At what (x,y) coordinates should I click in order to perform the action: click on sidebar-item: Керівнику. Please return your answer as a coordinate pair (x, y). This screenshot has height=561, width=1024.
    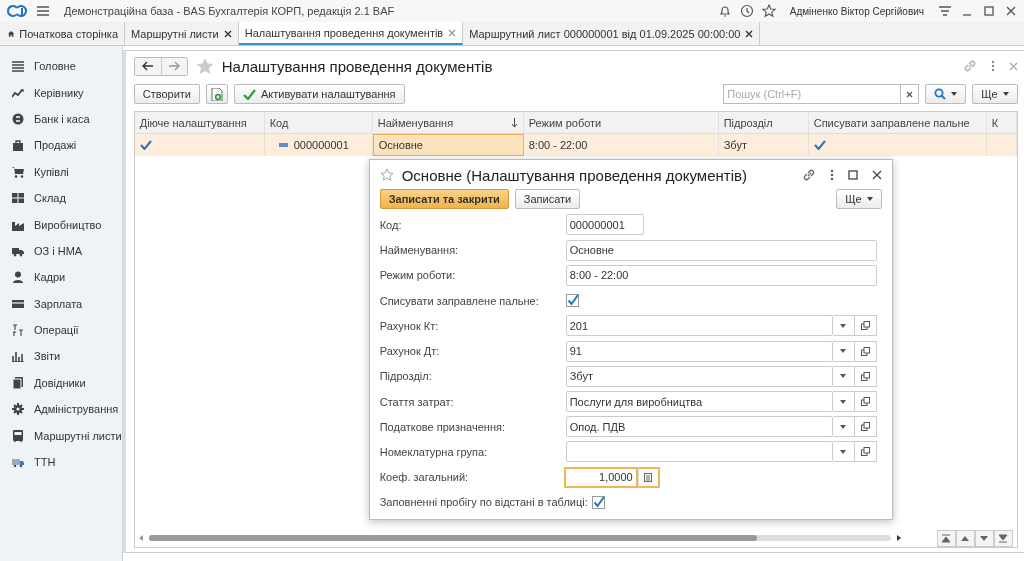
    Looking at the image, I should click on (61, 92).